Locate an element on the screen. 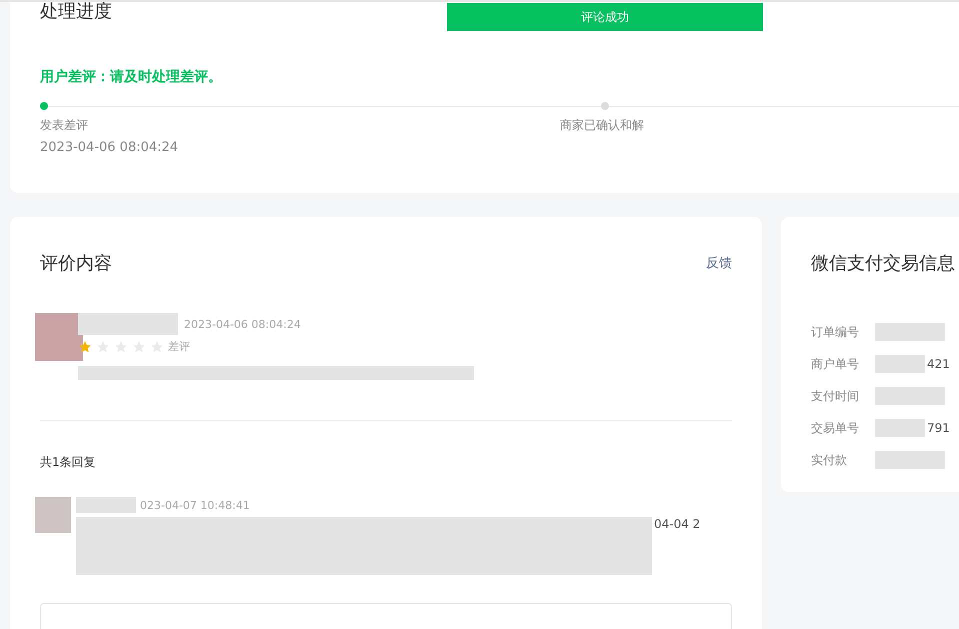 The height and width of the screenshot is (629, 959). field-value-fragment: 421 is located at coordinates (938, 364).